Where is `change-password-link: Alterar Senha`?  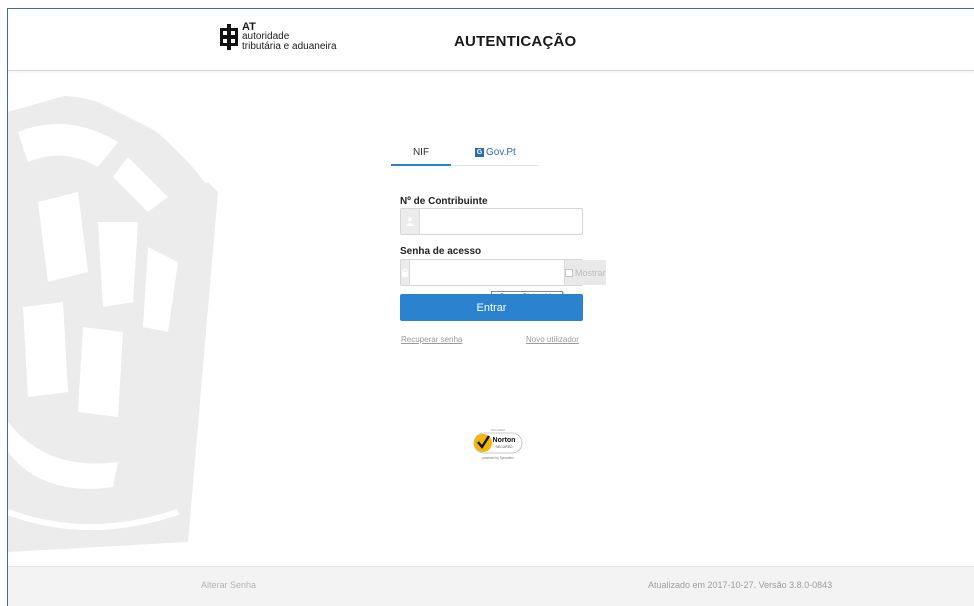
change-password-link: Alterar Senha is located at coordinates (228, 585).